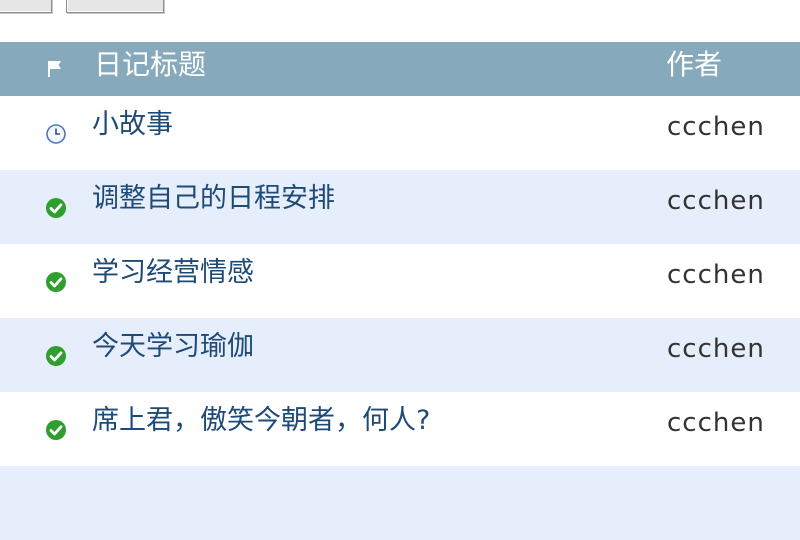  I want to click on column-header-title: 日记标题, so click(150, 65).